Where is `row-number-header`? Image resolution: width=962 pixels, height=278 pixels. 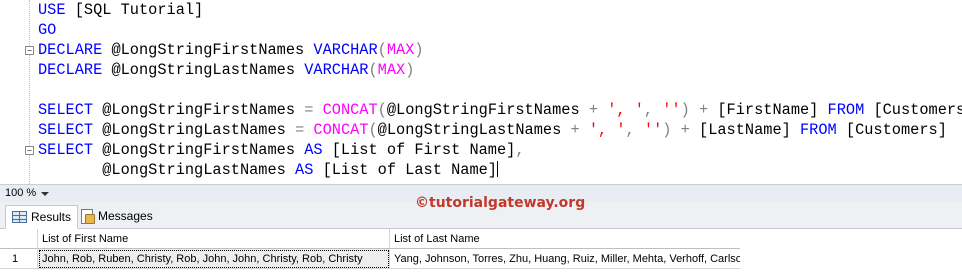 row-number-header is located at coordinates (19, 239).